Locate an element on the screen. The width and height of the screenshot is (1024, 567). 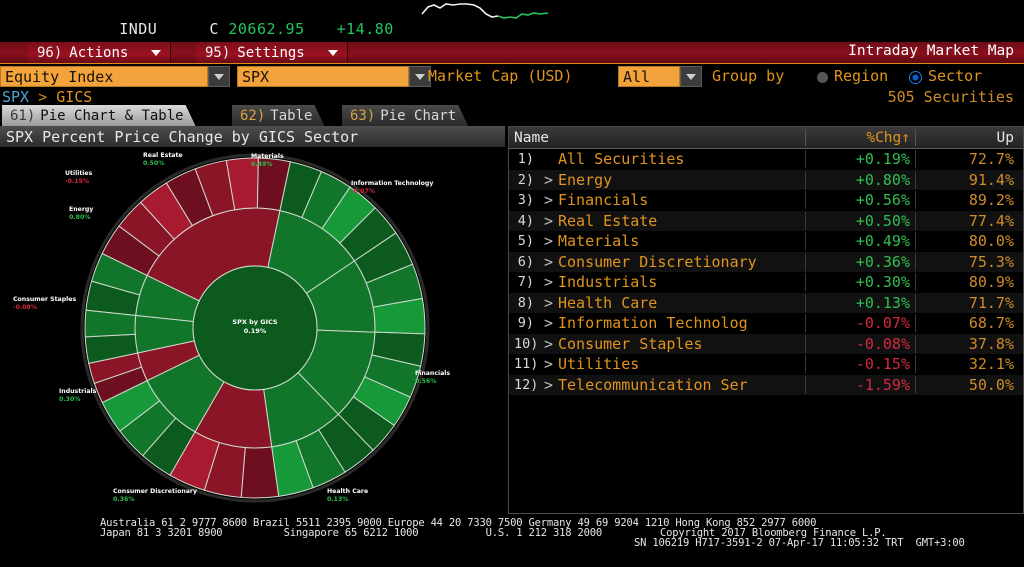
tab-number: 61) is located at coordinates (23, 115).